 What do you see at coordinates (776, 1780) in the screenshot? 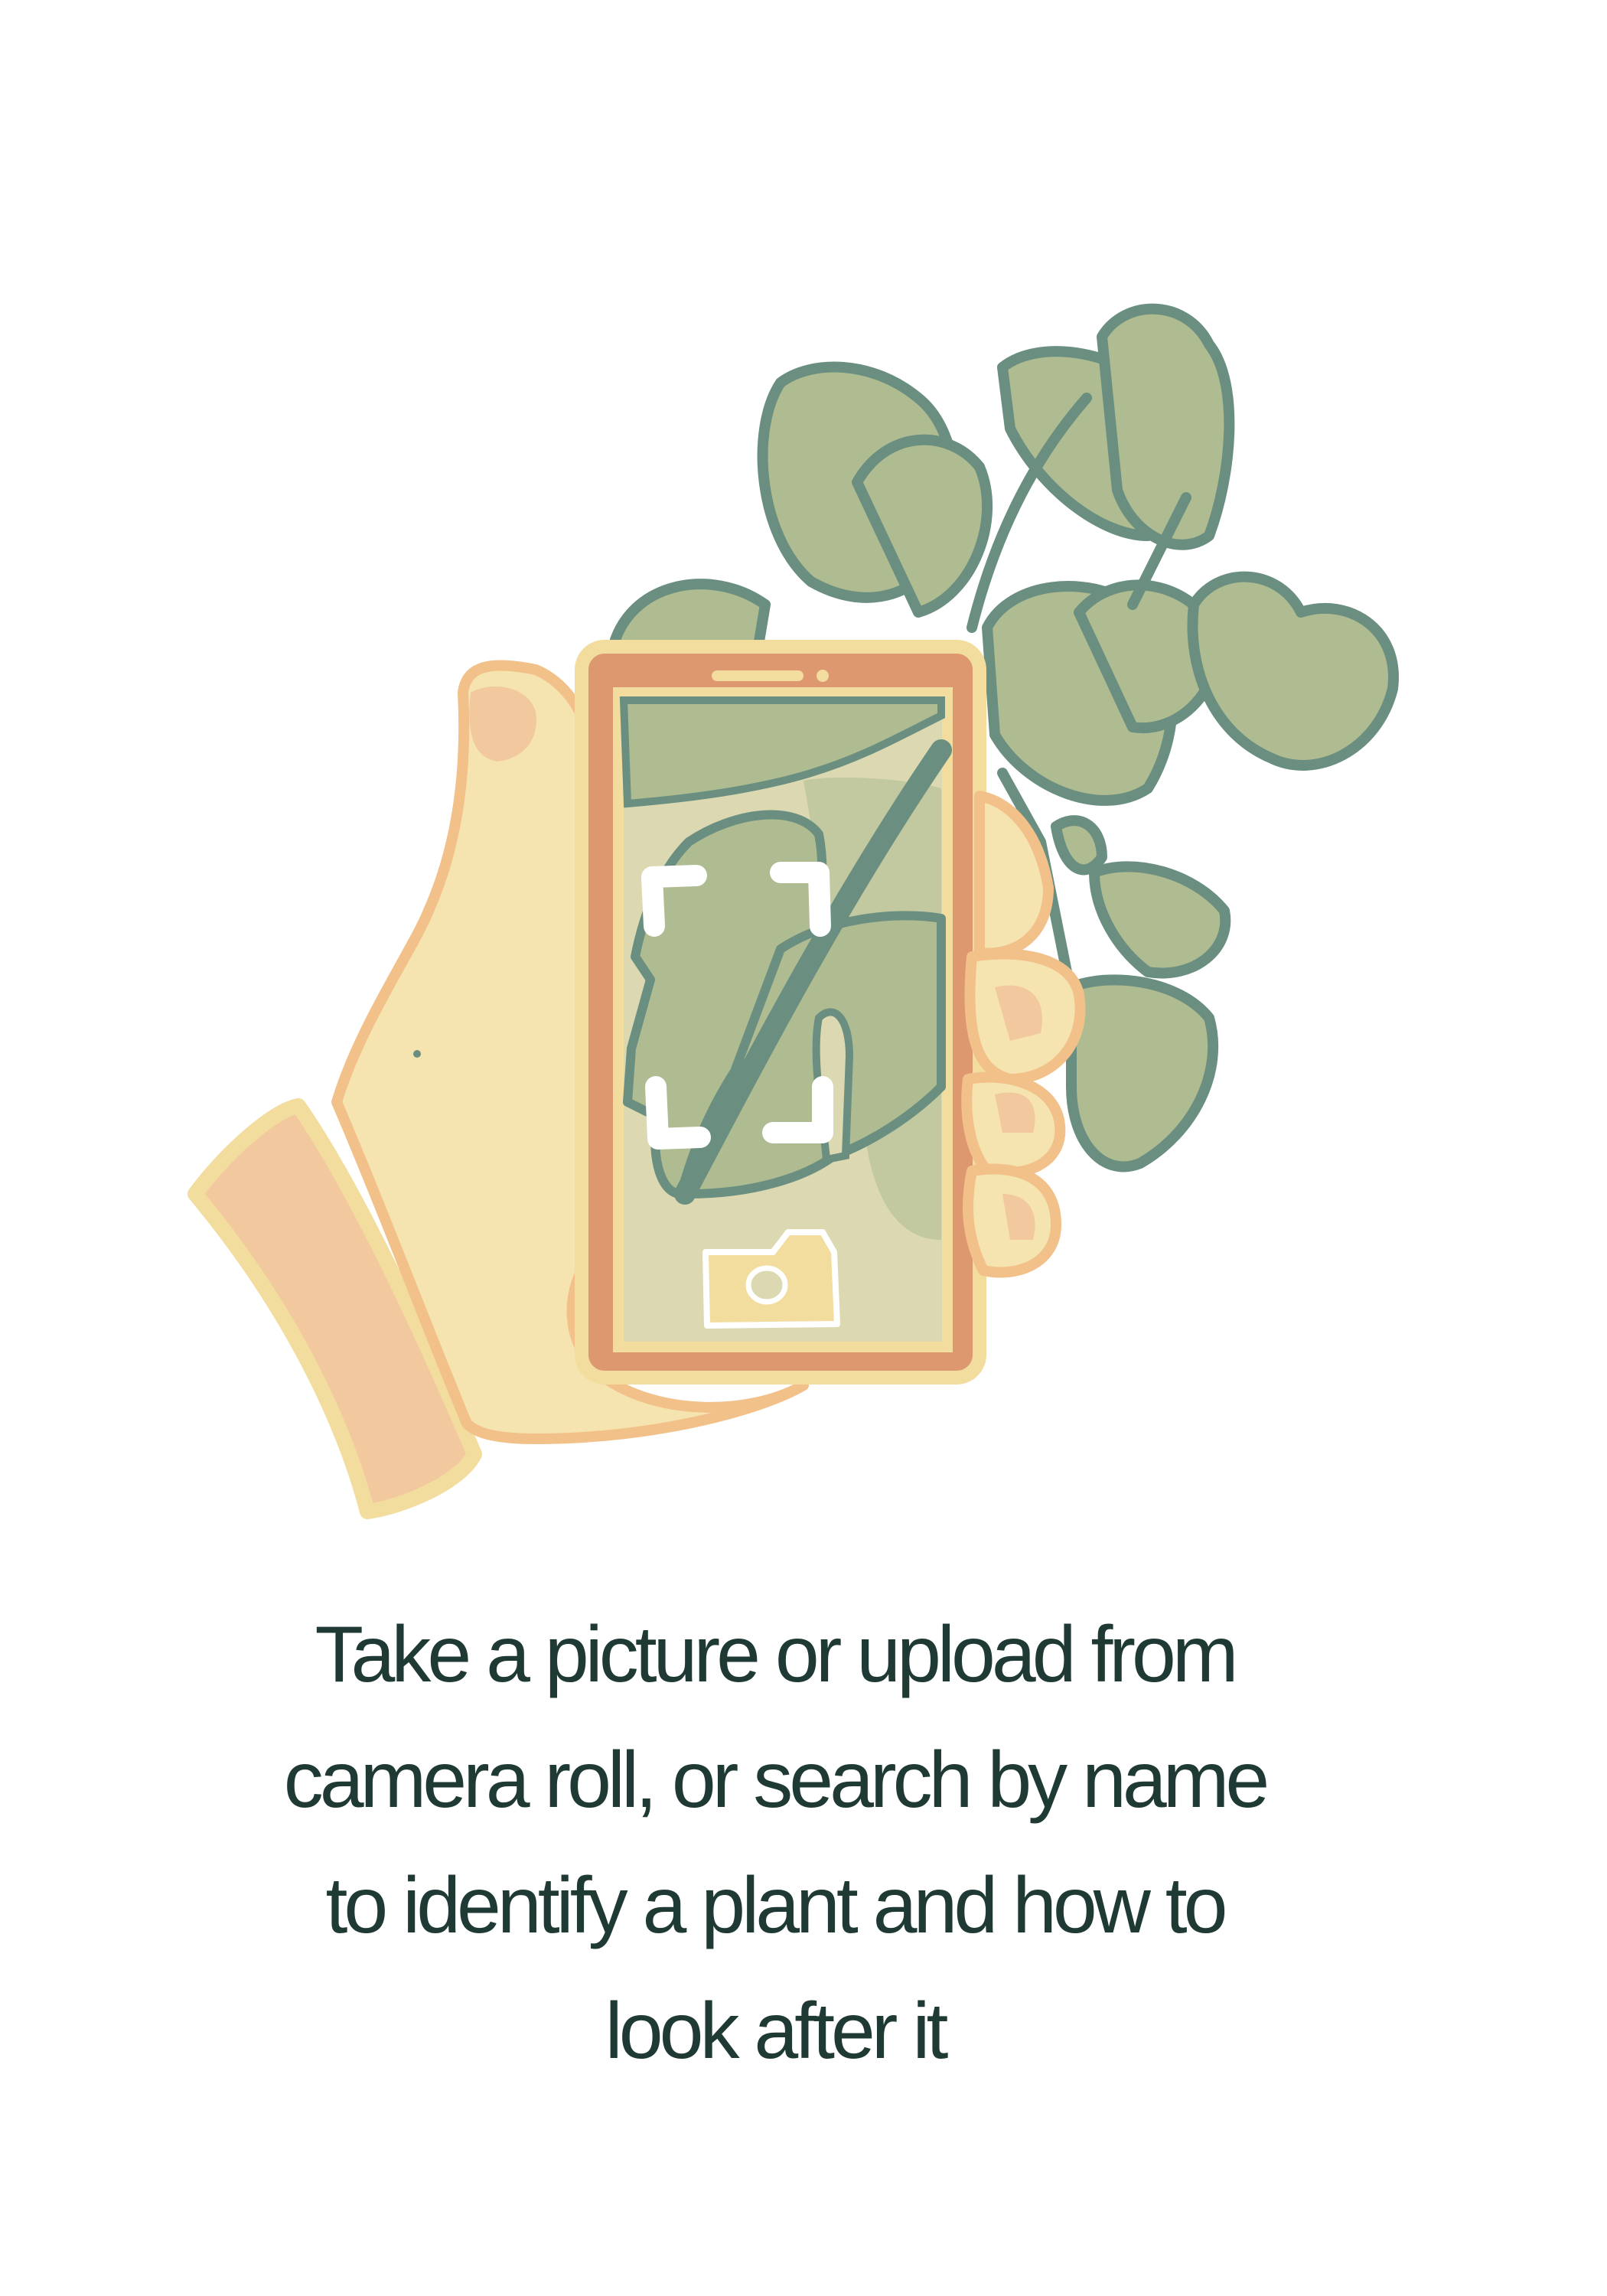
I see `caption-line: camera roll, or search by name` at bounding box center [776, 1780].